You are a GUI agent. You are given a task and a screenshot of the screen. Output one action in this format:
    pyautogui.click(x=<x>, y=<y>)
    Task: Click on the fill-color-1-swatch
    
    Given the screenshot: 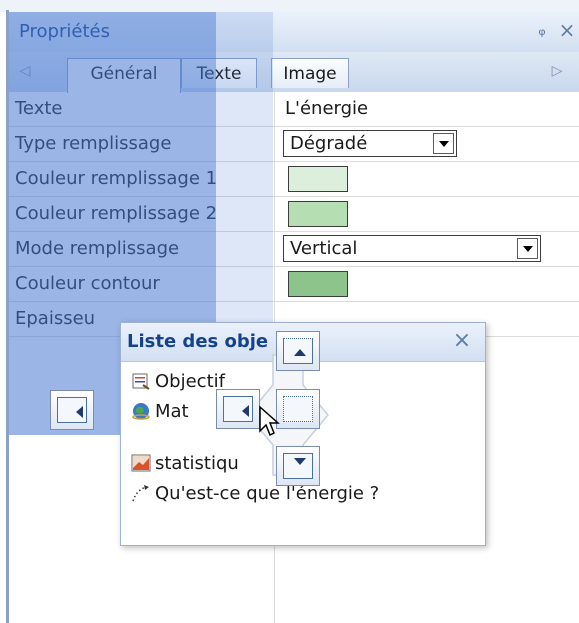 What is the action you would take?
    pyautogui.click(x=318, y=179)
    